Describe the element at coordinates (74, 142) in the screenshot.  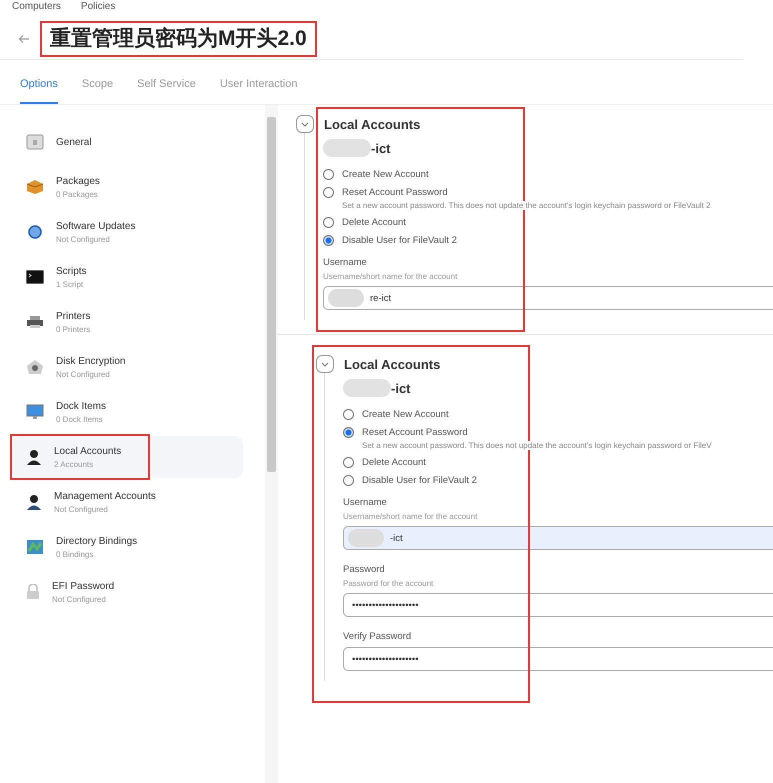
I see `sidebar-item-label: General` at that location.